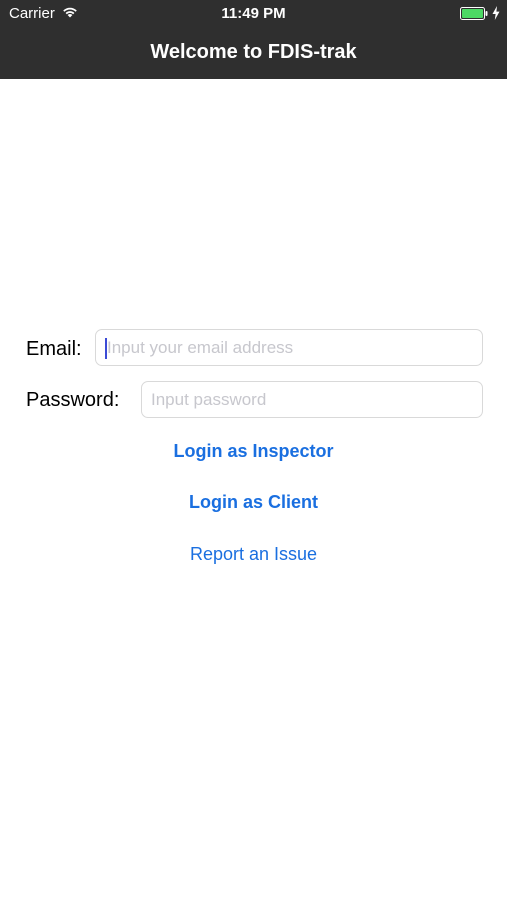 The height and width of the screenshot is (900, 507). What do you see at coordinates (253, 451) in the screenshot?
I see `login-inspector-button: Login as Inspector` at bounding box center [253, 451].